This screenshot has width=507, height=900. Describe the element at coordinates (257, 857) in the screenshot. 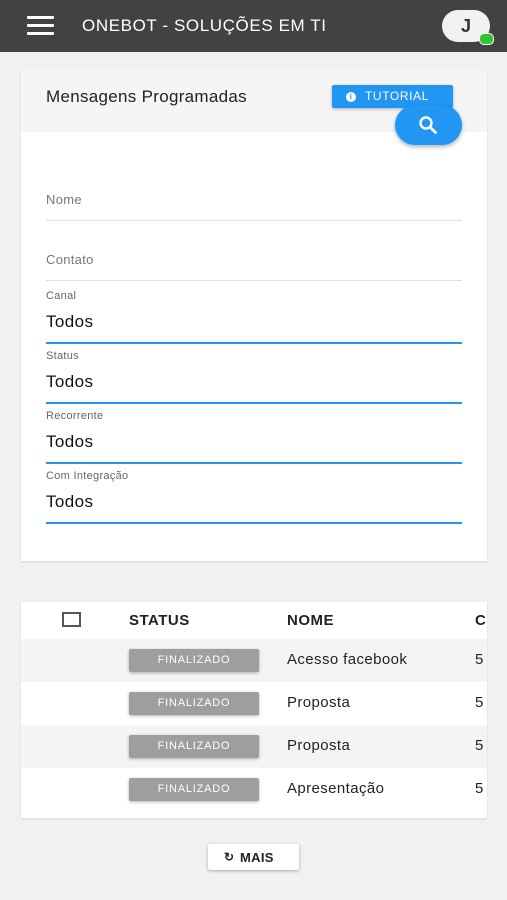

I see `load-more-label: MAIS` at that location.